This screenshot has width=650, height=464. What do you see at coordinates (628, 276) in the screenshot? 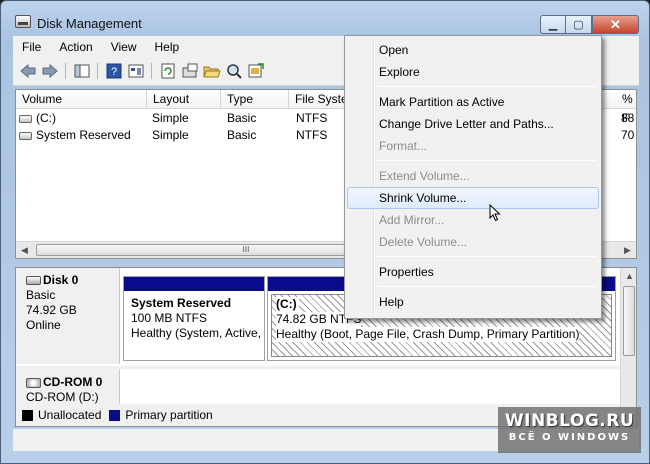
I see `scroll-up-icon: ▲` at bounding box center [628, 276].